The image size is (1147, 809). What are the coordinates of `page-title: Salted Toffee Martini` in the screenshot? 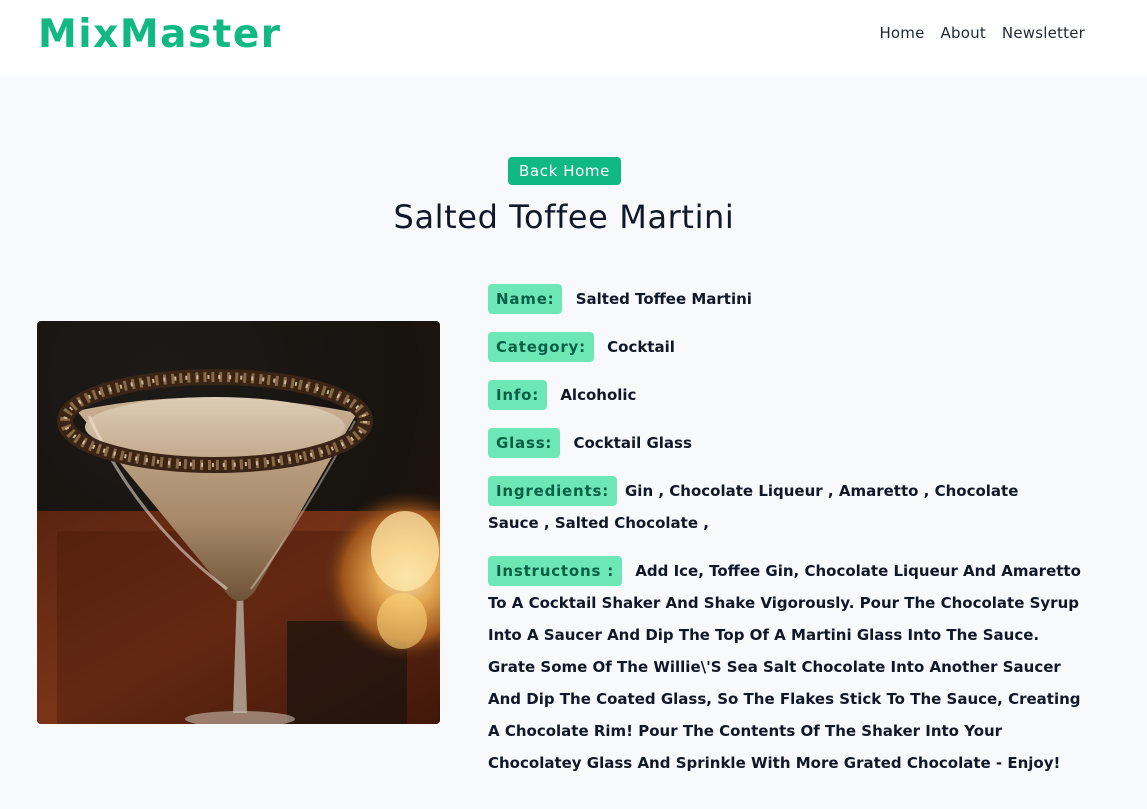 It's located at (564, 217).